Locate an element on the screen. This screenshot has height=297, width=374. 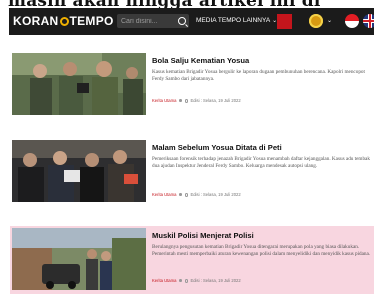
koran-tempo-logo: KORAN TEMPO is located at coordinates (63, 21).